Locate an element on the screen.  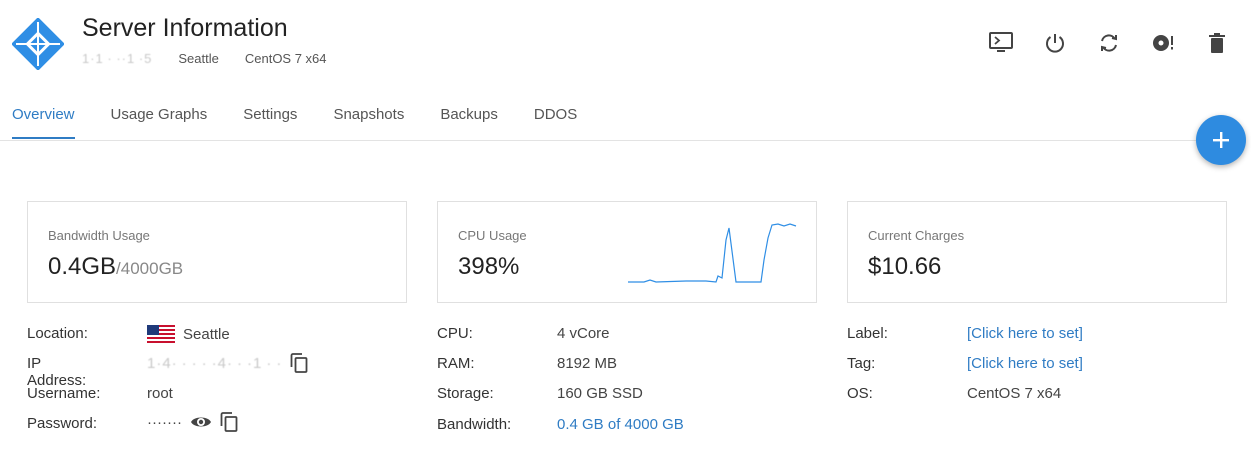
username-value: root is located at coordinates (160, 393).